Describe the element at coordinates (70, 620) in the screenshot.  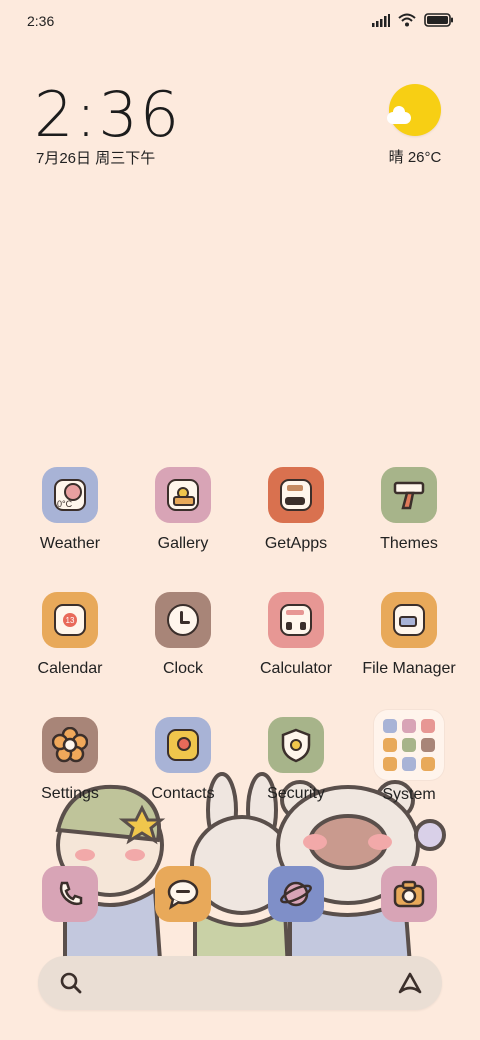
I see `calendar-icon: 13` at that location.